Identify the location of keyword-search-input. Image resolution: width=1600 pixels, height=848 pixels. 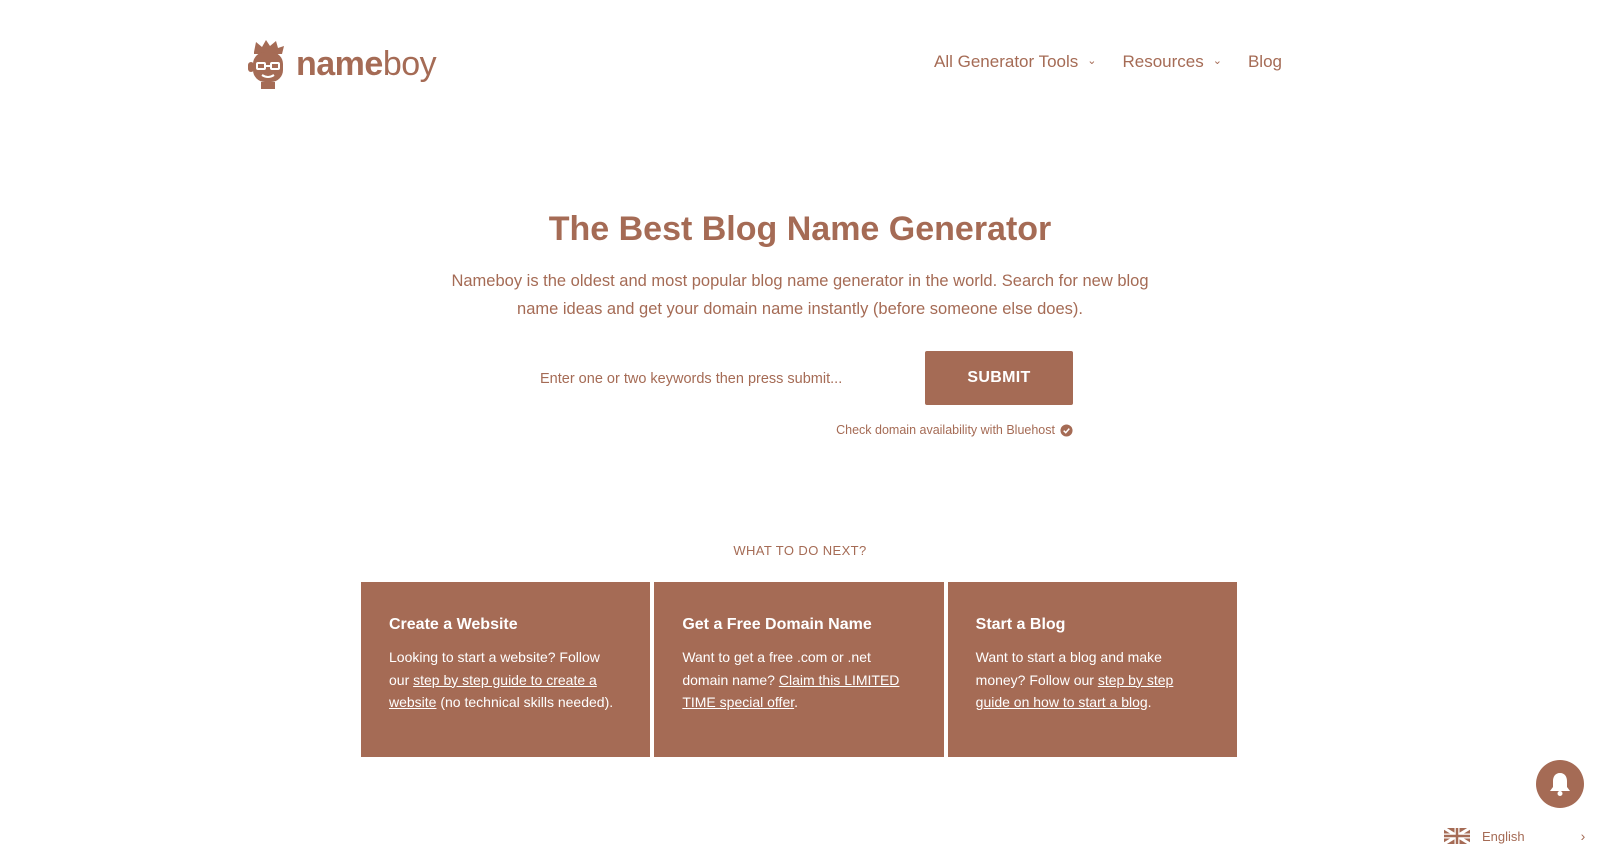
(718, 379).